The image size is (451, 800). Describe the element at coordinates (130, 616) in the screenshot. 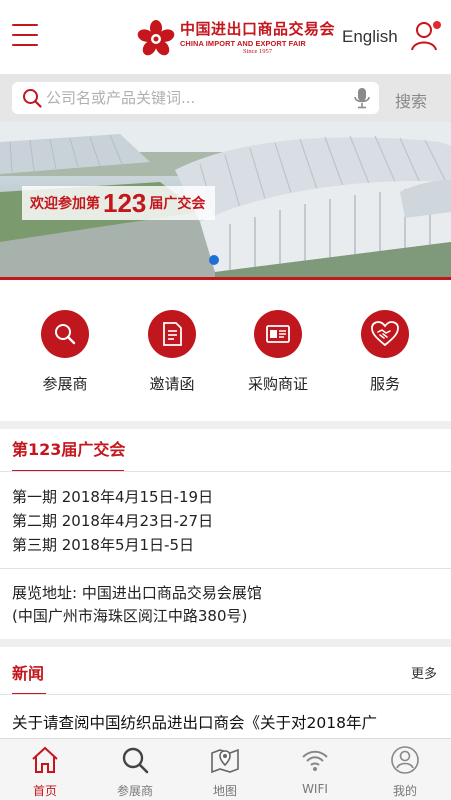

I see `venue-address-detail: (中国广州市海珠区阅江中路380号)` at that location.